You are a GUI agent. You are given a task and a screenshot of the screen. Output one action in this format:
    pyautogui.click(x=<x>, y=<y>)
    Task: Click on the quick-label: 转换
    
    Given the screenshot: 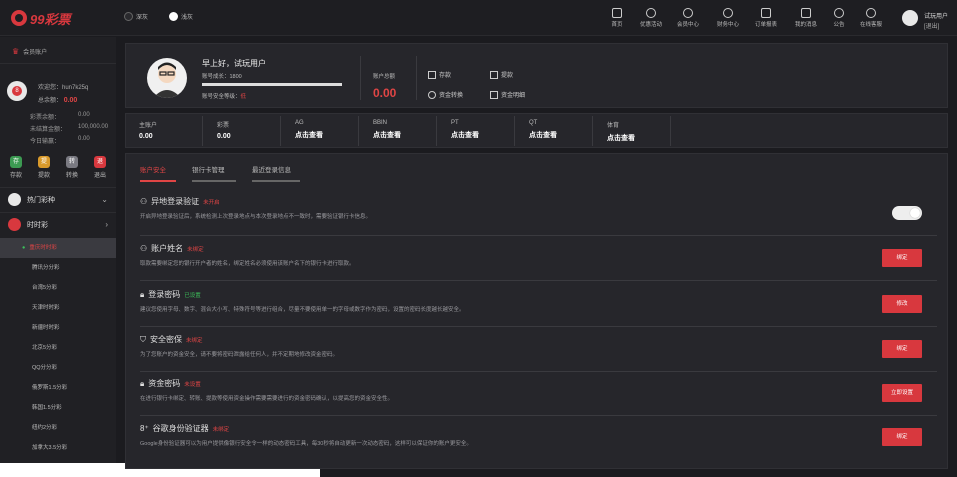 What is the action you would take?
    pyautogui.click(x=71, y=176)
    